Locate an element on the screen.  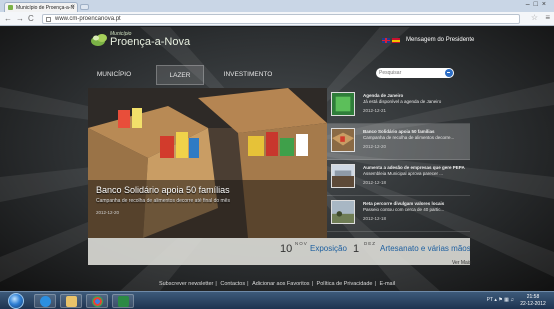
news-date: 2012-12-20 is located at coordinates (375, 146).